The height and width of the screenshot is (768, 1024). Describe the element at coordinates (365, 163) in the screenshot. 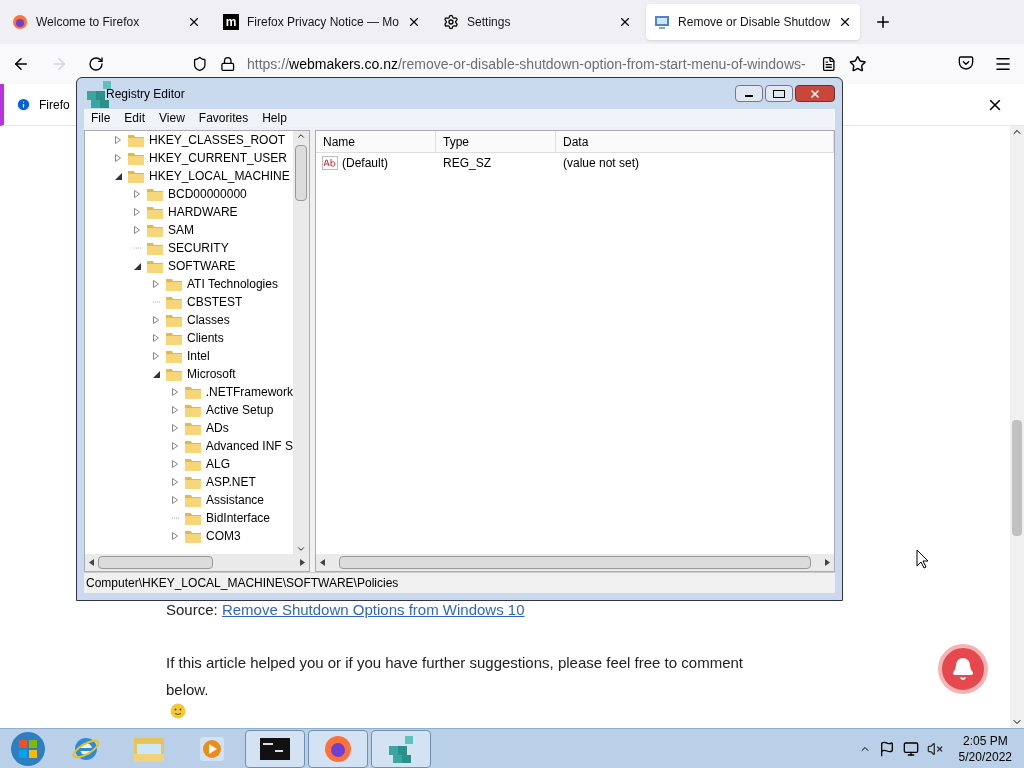

I see `value-name: (Default)` at that location.